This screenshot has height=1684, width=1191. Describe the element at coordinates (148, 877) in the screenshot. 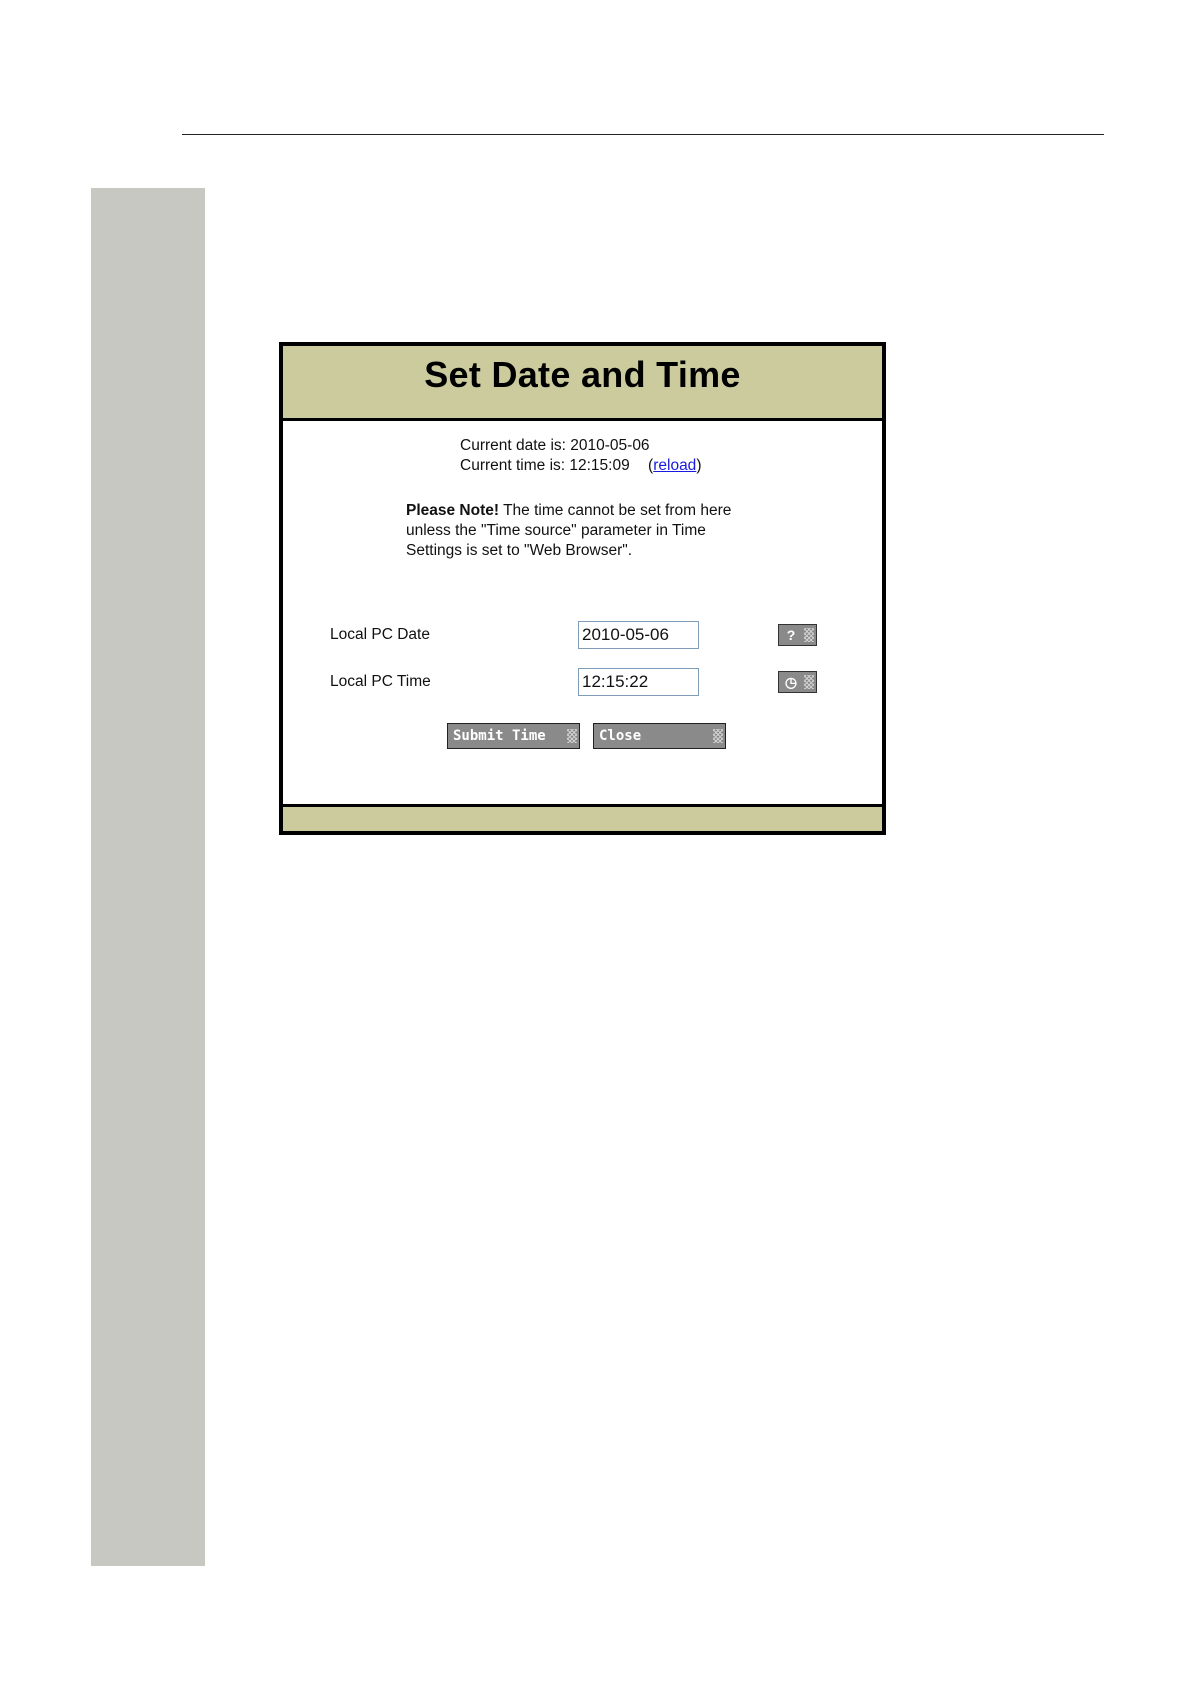

I see `side-margin-band` at that location.